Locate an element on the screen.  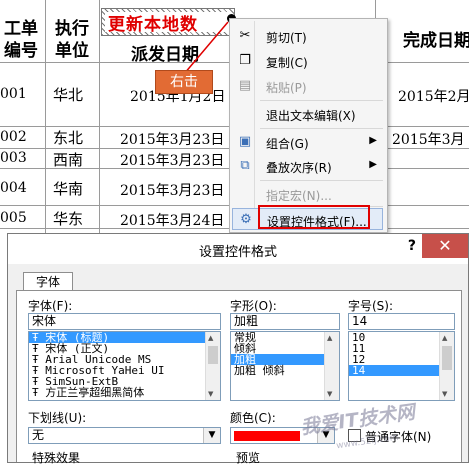
chevron-down-icon: ▼ is located at coordinates (211, 435).